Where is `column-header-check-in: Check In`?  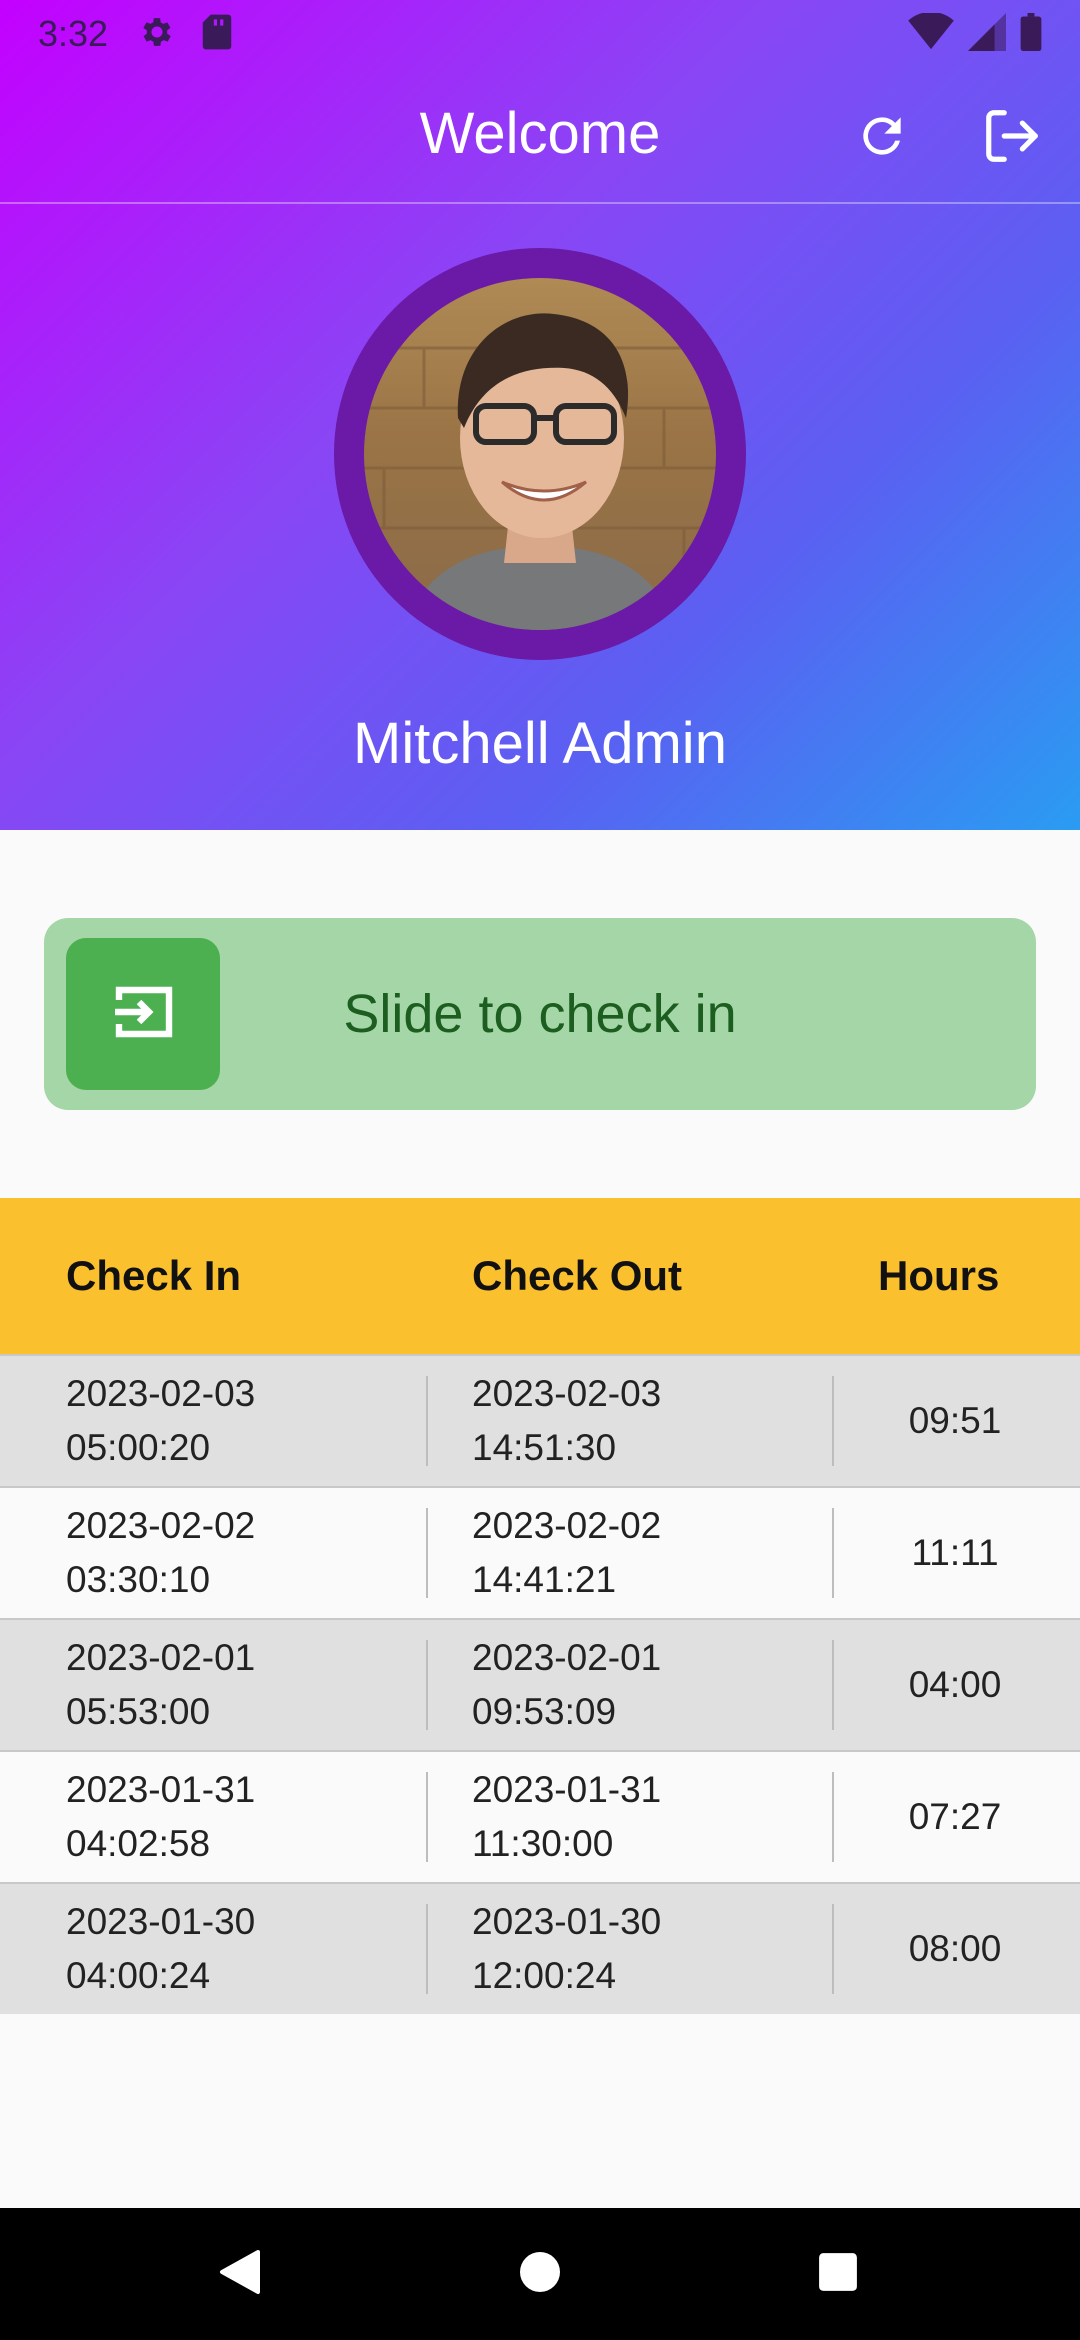 column-header-check-in: Check In is located at coordinates (153, 1276).